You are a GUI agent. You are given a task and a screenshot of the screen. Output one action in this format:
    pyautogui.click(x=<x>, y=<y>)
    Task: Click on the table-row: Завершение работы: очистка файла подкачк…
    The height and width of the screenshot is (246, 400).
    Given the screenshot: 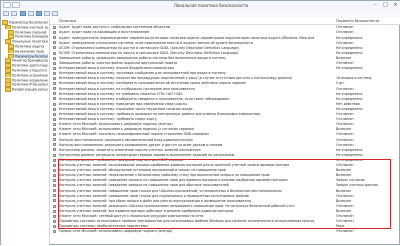 What is the action you would take?
    pyautogui.click(x=225, y=63)
    